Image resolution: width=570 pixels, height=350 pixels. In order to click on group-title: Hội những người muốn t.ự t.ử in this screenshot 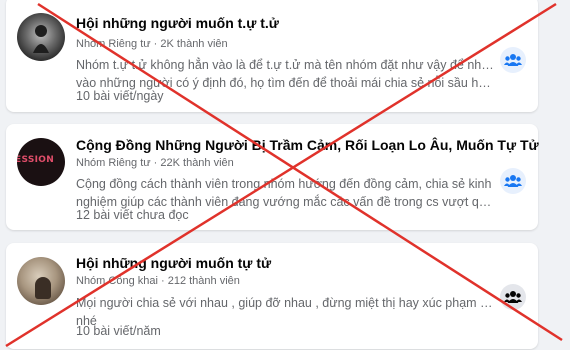, I will do `click(177, 23)`.